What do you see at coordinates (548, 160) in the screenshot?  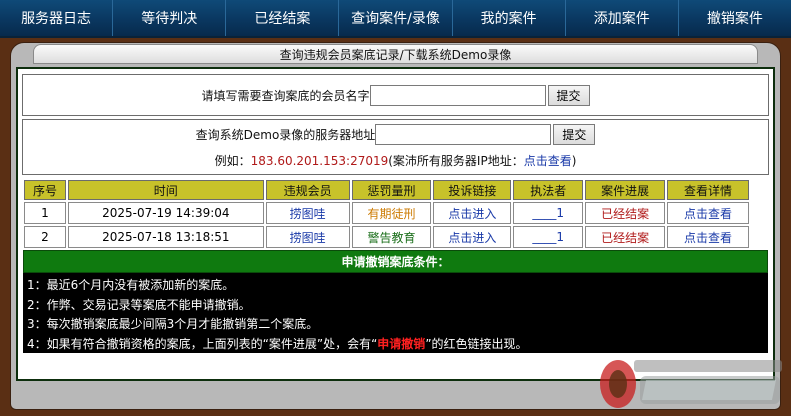 I see `server-list-link: 点击查看` at bounding box center [548, 160].